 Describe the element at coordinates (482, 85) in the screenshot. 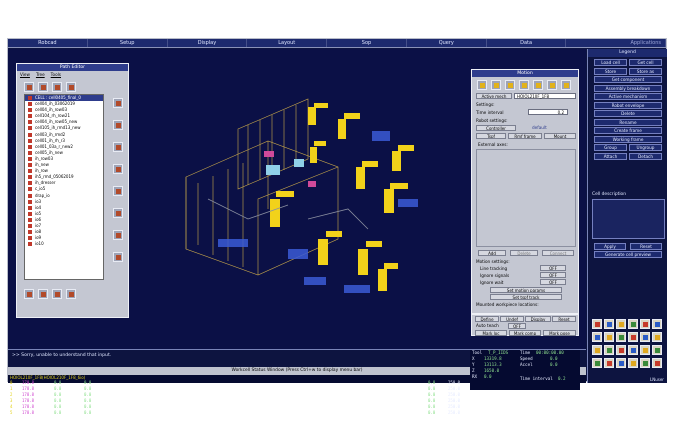

I see `motion-tool-1-icon` at that location.